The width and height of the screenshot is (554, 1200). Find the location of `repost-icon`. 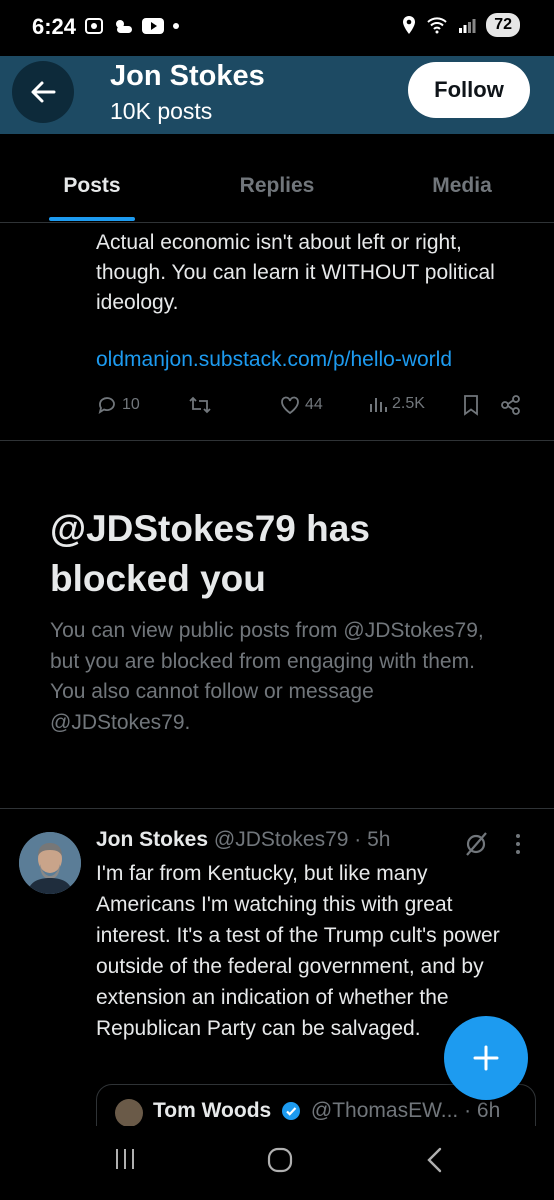

repost-icon is located at coordinates (200, 405).